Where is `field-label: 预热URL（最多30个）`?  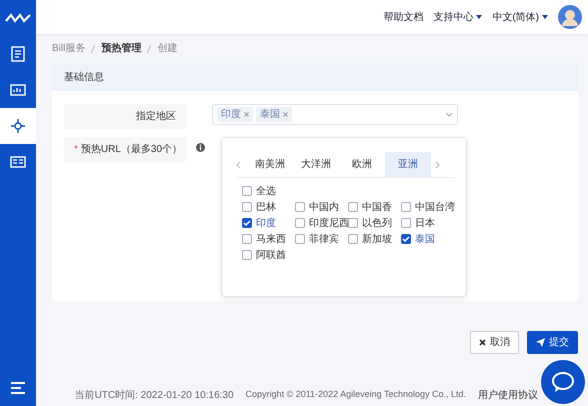
field-label: 预热URL（最多30个） is located at coordinates (131, 149).